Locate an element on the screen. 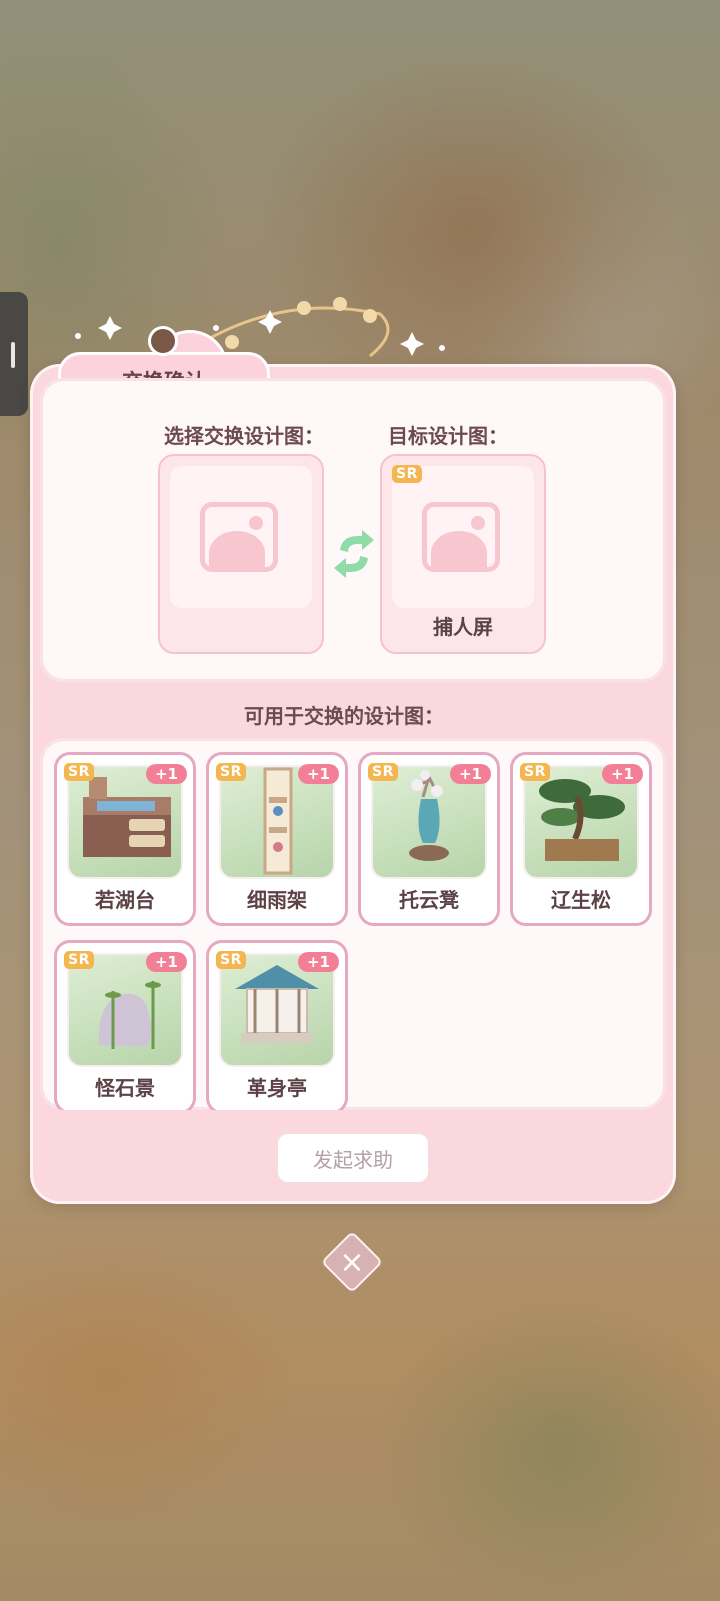  request-help-button: 发起求助 is located at coordinates (353, 1158).